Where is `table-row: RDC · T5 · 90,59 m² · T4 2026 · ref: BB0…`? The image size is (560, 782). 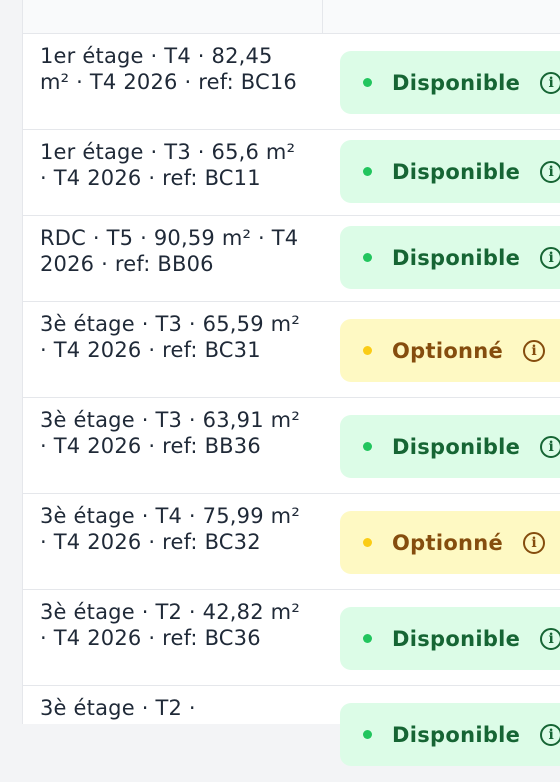
table-row: RDC · T5 · 90,59 m² · T4 2026 · ref: BB0… is located at coordinates (291, 259).